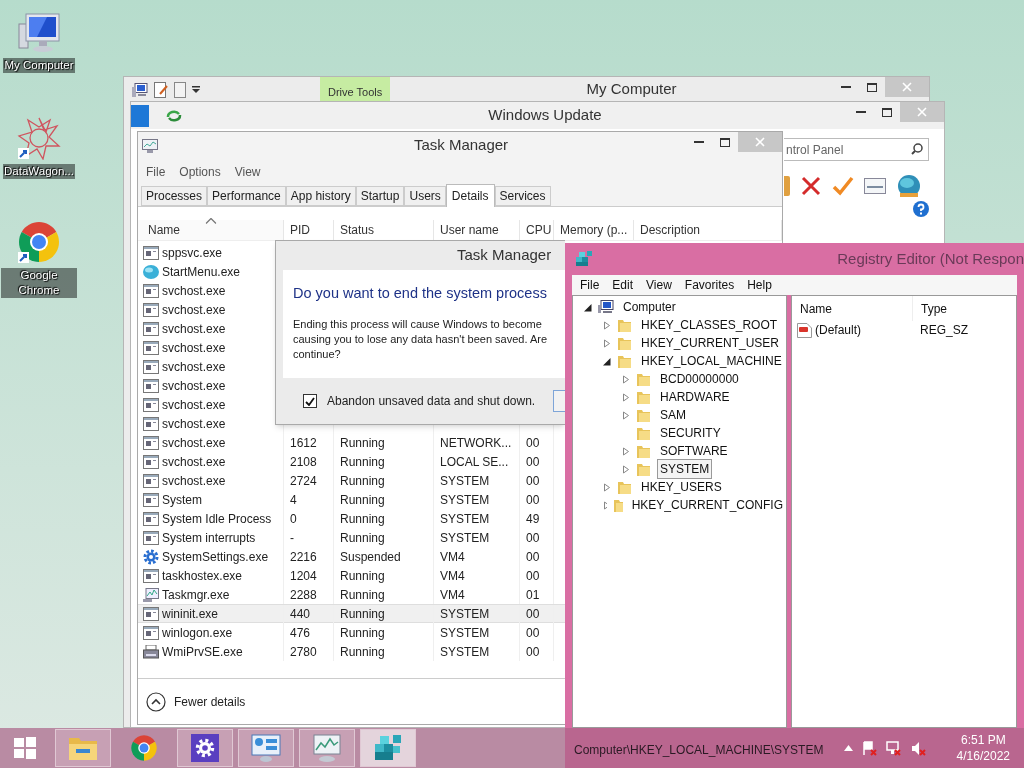 This screenshot has height=768, width=1024. I want to click on delete-icon, so click(811, 186).